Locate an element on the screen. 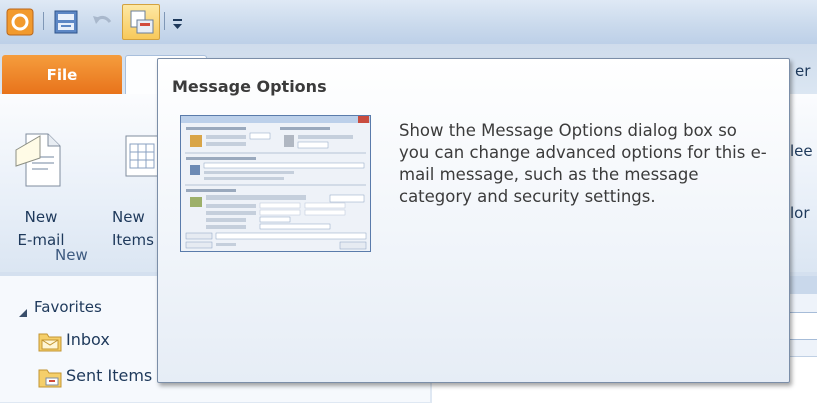  outlook-app-icon is located at coordinates (20, 22).